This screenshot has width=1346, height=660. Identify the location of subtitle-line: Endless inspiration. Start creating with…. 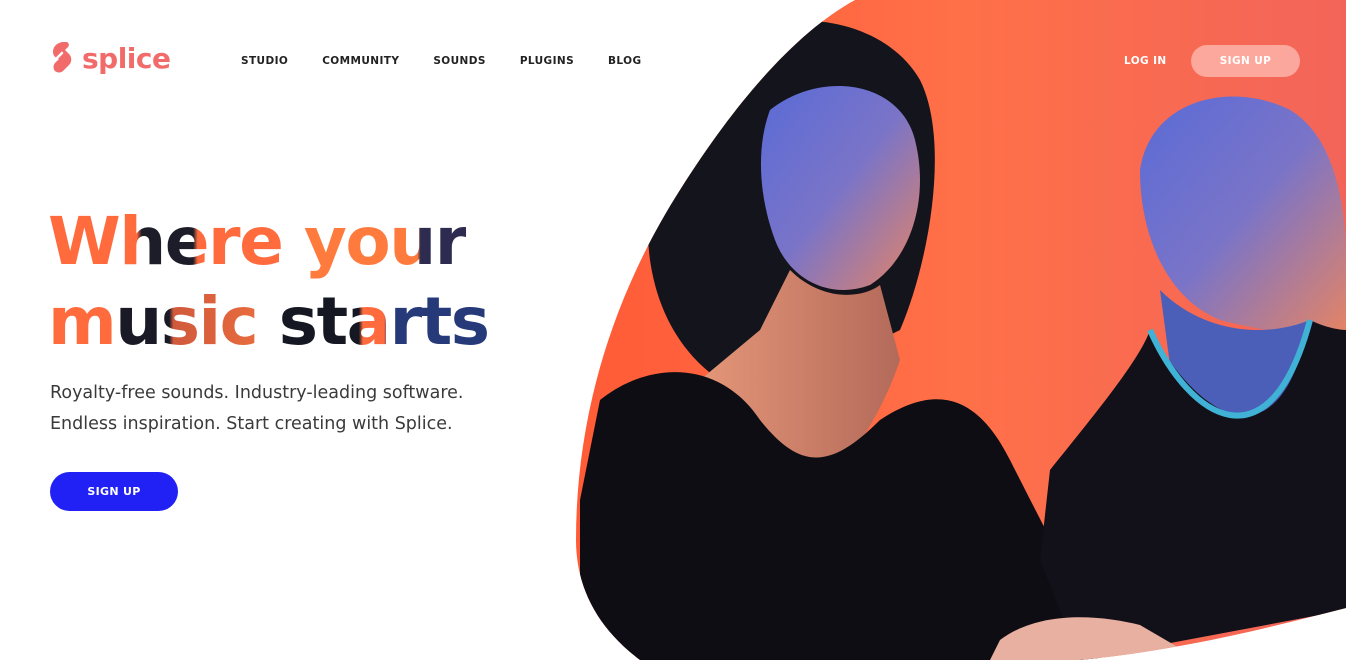
(251, 424).